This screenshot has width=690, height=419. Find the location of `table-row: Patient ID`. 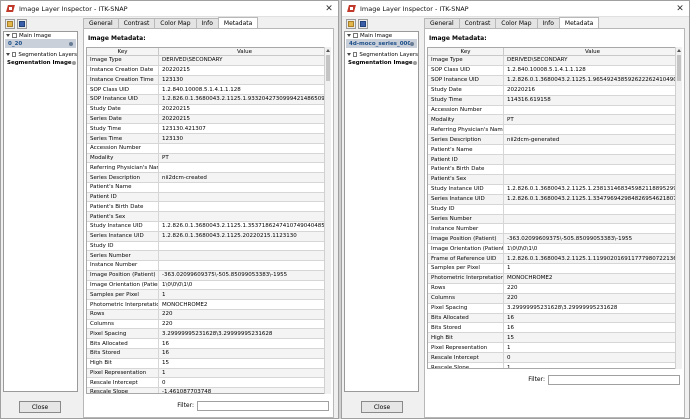

table-row: Patient ID is located at coordinates (554, 160).